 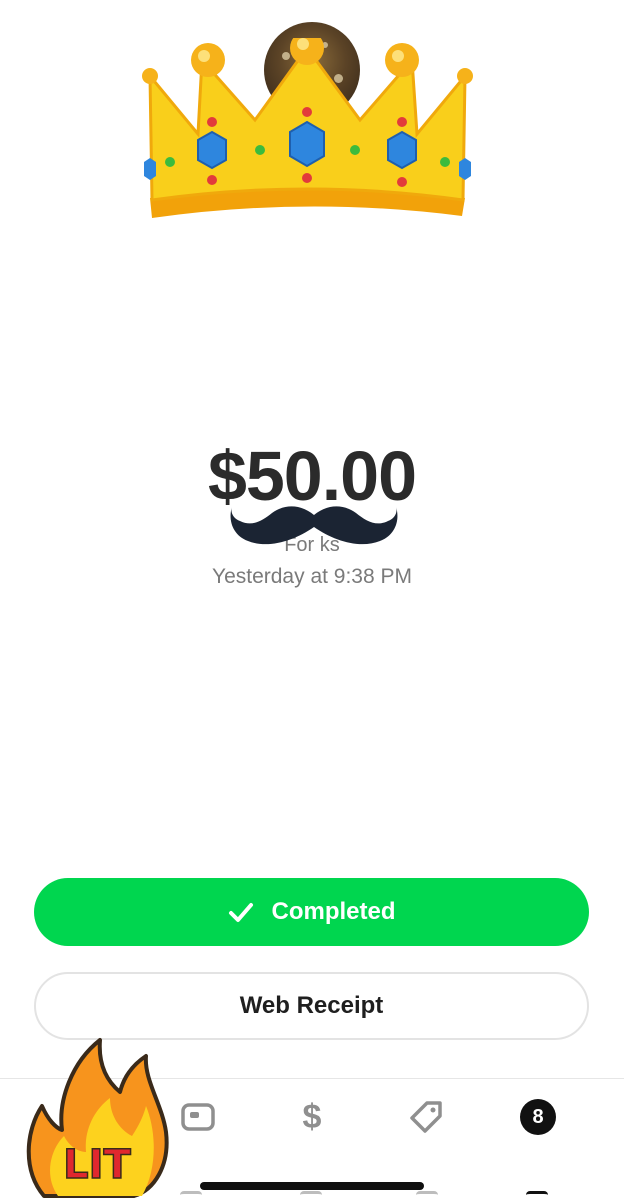 What do you see at coordinates (314, 525) in the screenshot?
I see `mustache-sticker` at bounding box center [314, 525].